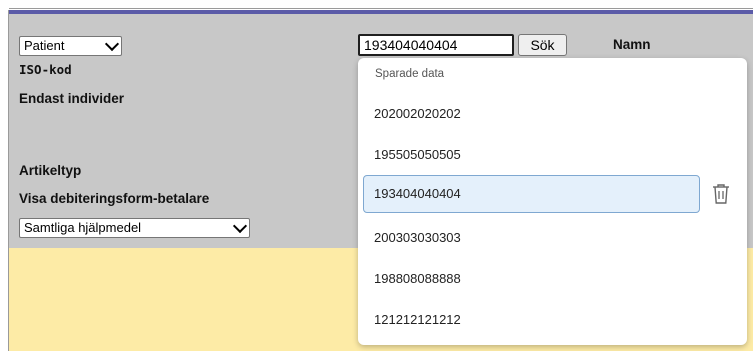  Describe the element at coordinates (410, 74) in the screenshot. I see `dropdown-header: Sparade data` at that location.